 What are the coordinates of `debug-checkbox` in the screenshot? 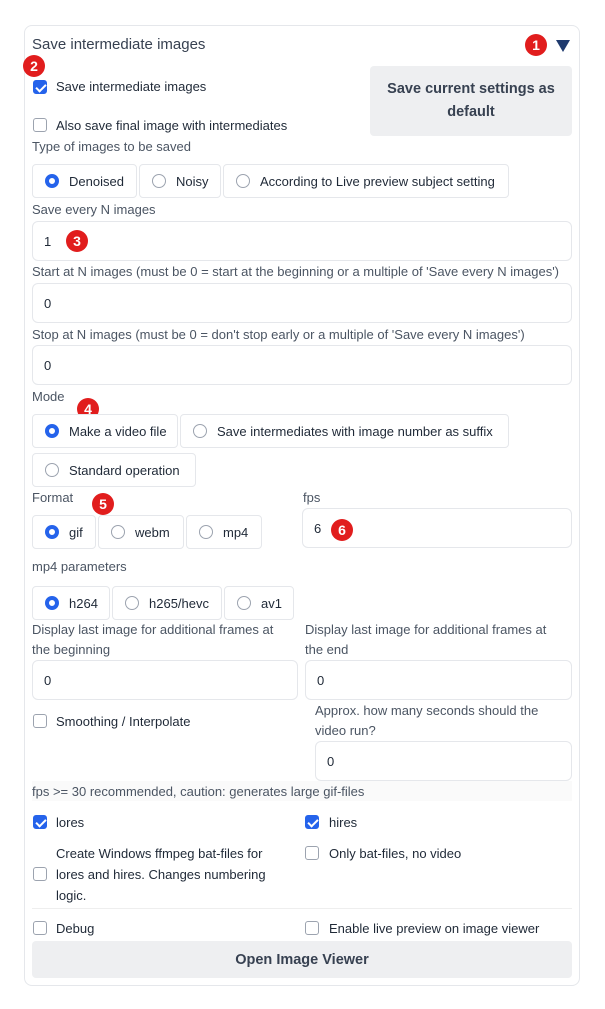 It's located at (40, 928).